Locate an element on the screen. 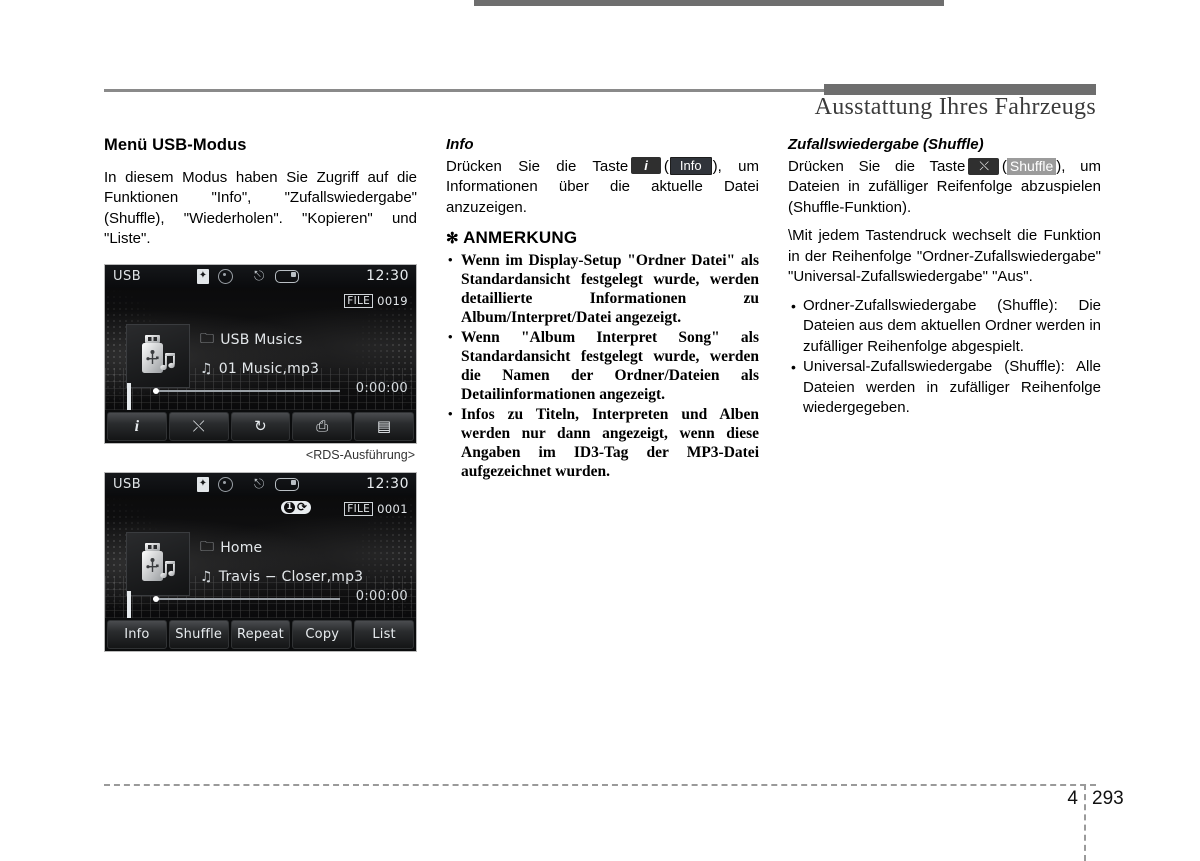 The image size is (1200, 861). device2-copy-button: Copy is located at coordinates (322, 634).